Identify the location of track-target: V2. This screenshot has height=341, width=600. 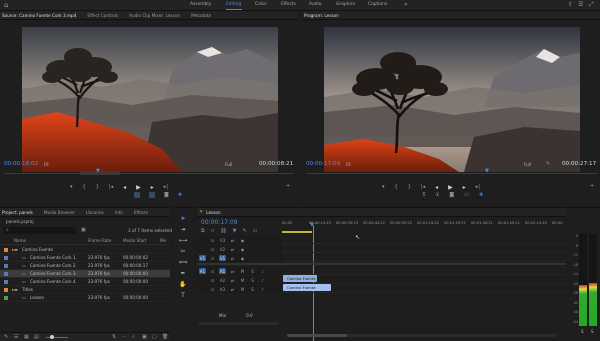
(222, 249).